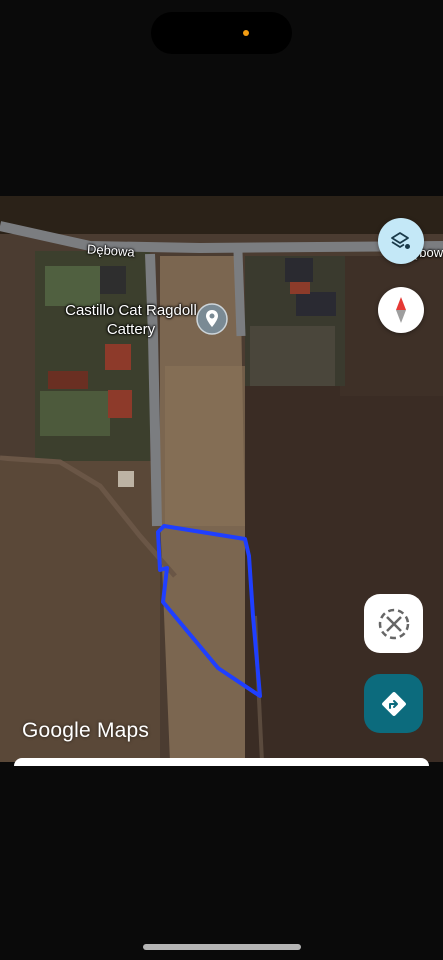 The height and width of the screenshot is (960, 443). I want to click on recenter-icon, so click(393, 623).